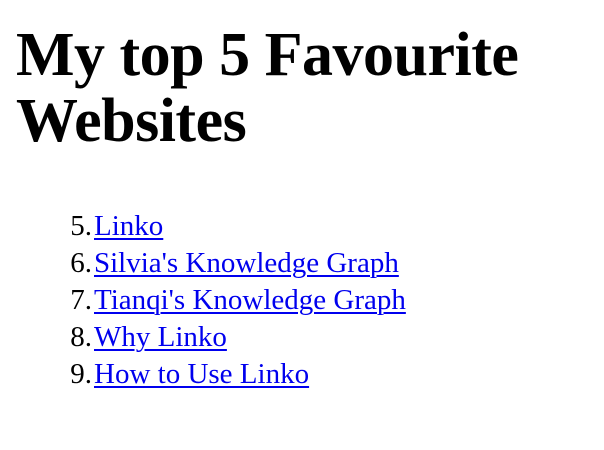 The image size is (604, 450). I want to click on list-item: 5. Linko, so click(329, 226).